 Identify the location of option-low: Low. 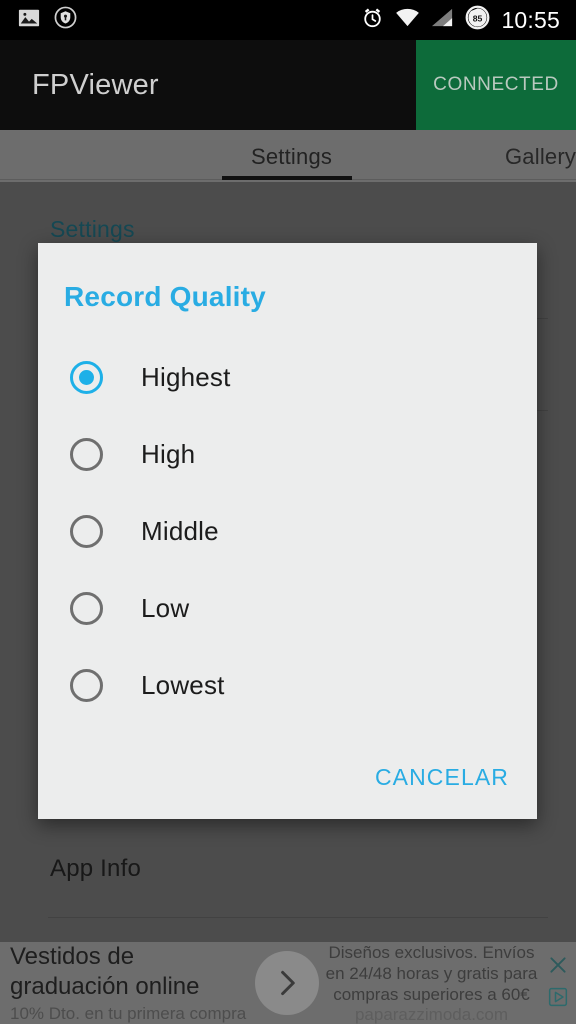
(287, 608).